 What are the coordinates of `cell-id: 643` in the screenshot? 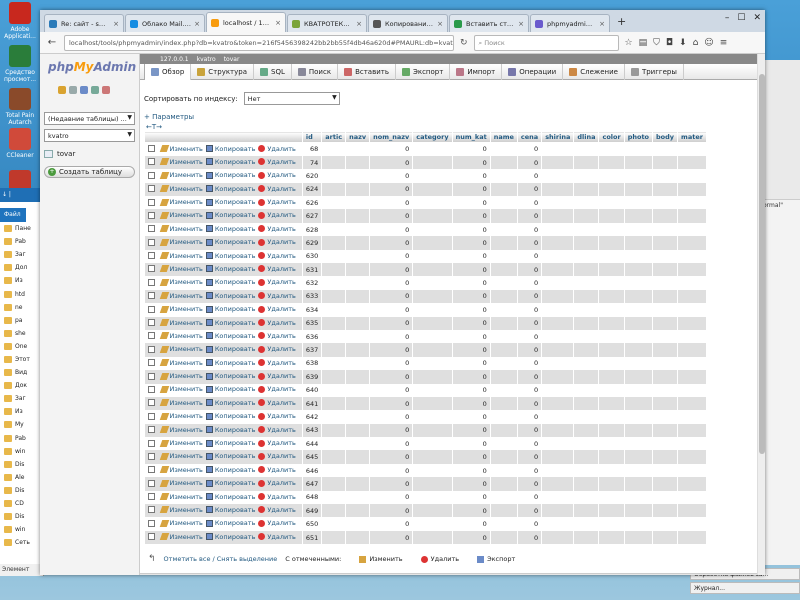 It's located at (312, 430).